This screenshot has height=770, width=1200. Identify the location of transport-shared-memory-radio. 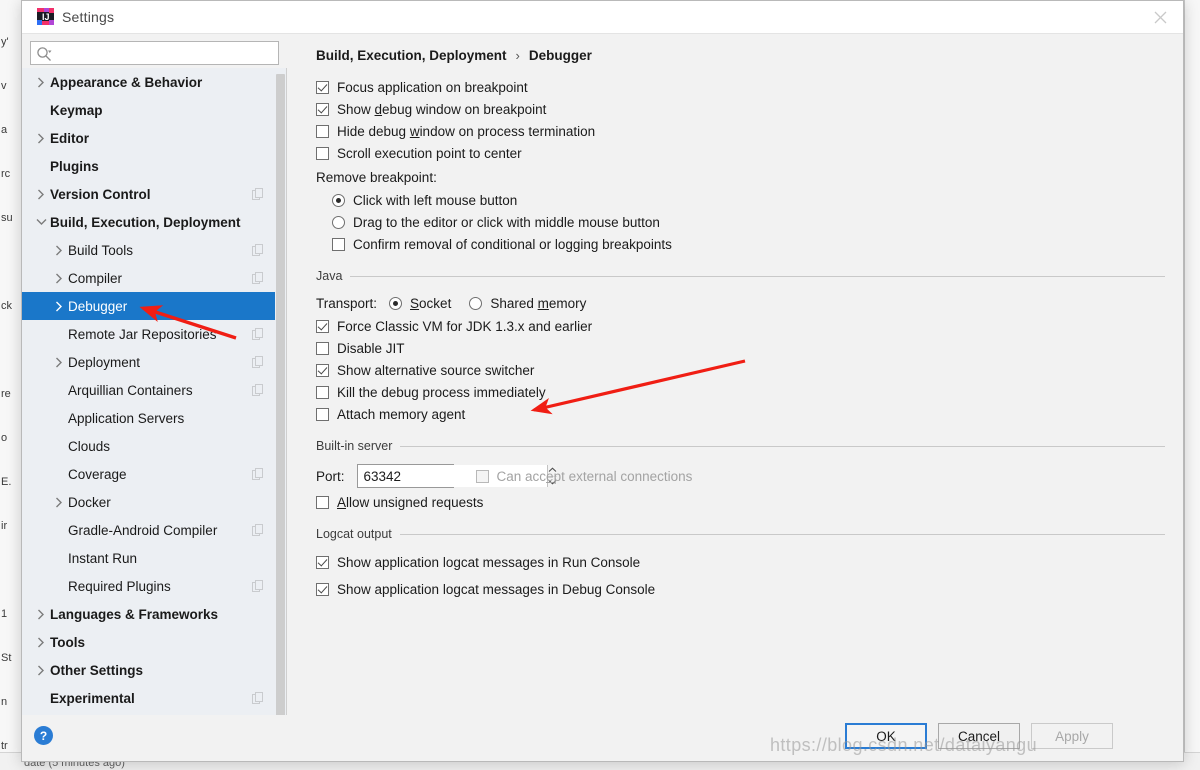
(476, 303).